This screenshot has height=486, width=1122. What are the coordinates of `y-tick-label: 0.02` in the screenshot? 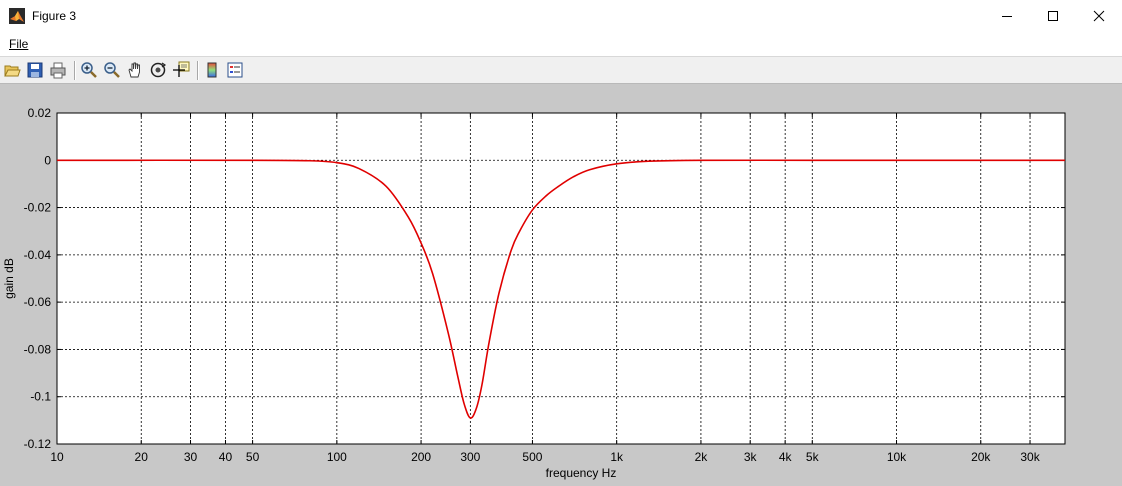 It's located at (40, 113).